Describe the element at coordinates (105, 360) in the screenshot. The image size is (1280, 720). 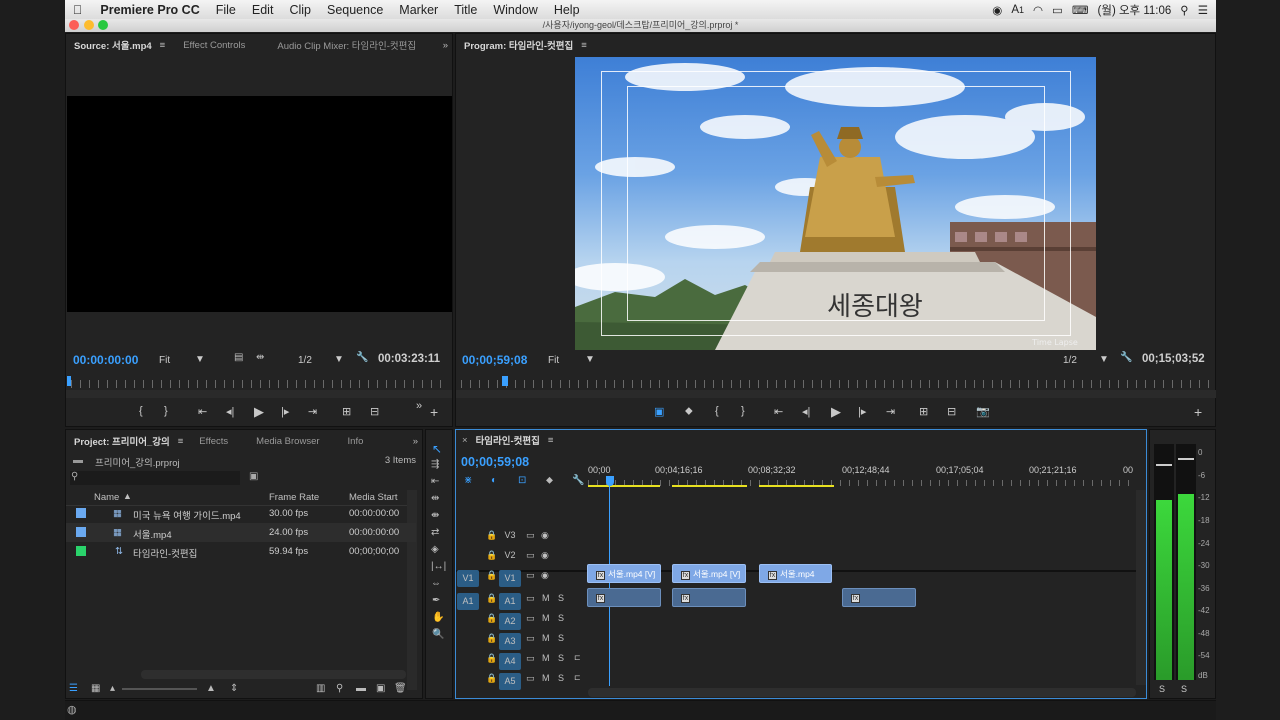
I see `source-timecode: 00:00:00:00` at that location.